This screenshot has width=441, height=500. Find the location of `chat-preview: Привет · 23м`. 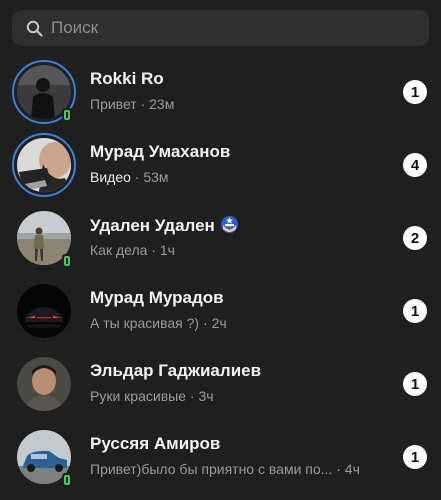

chat-preview: Привет · 23м is located at coordinates (132, 104).